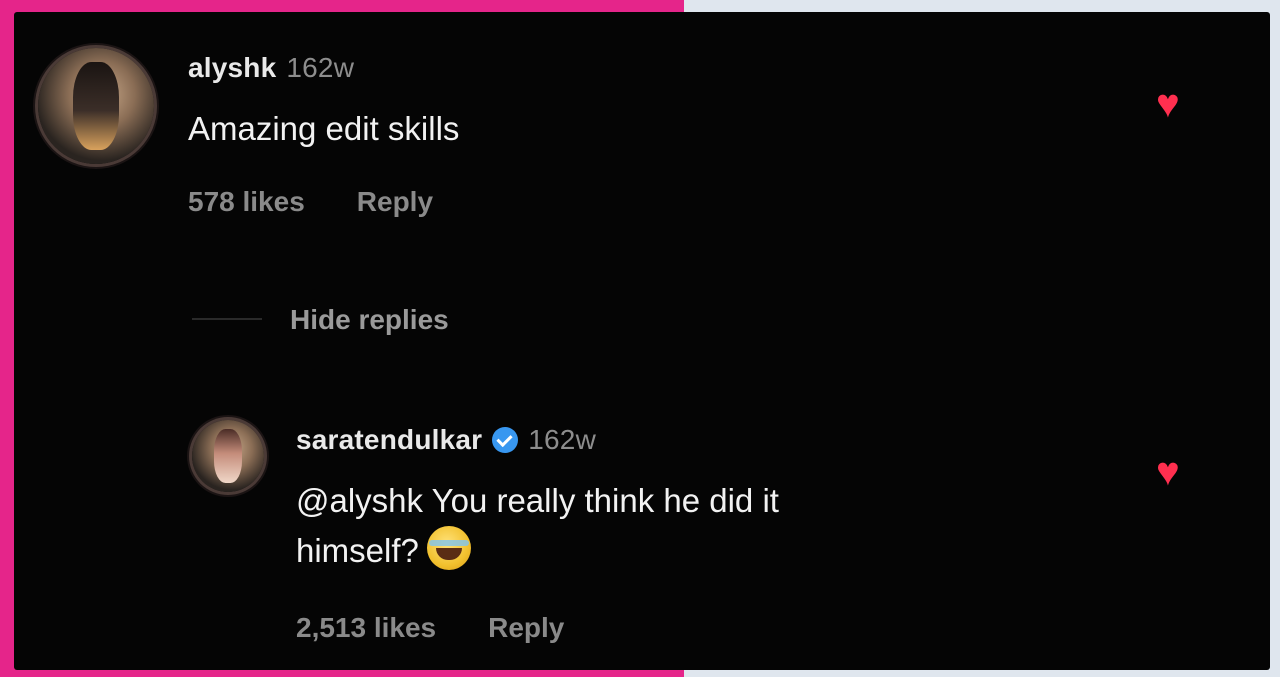 This screenshot has width=1280, height=677. What do you see at coordinates (246, 201) in the screenshot?
I see `likes-count: 578 likes` at bounding box center [246, 201].